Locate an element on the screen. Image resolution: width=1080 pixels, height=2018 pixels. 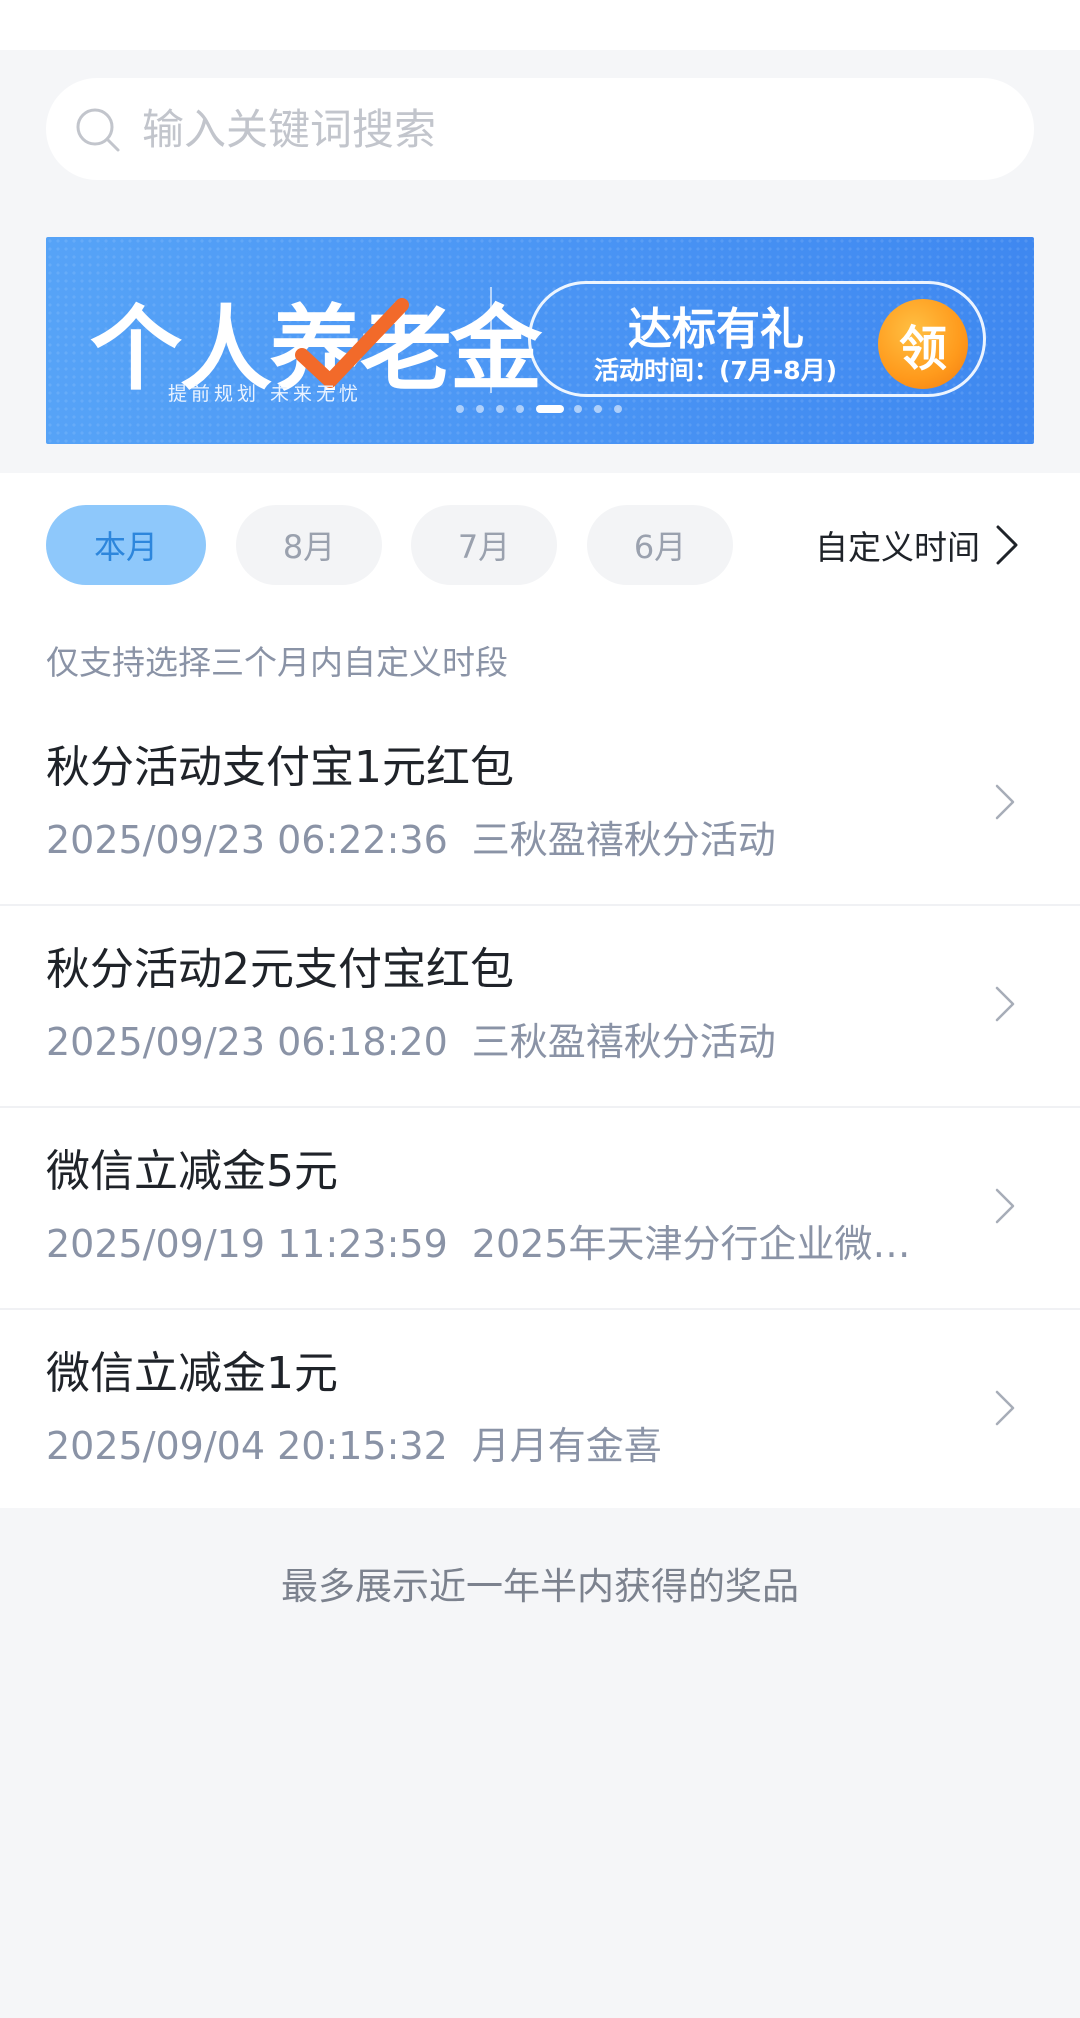
prize-title: 秋分活动支付宝1元红包 is located at coordinates (280, 767).